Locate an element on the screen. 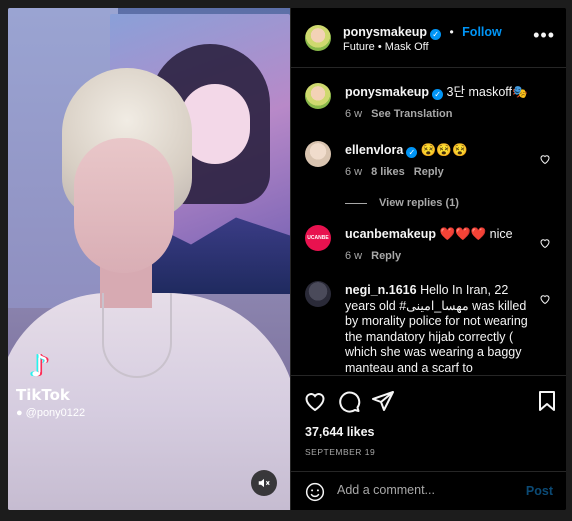  view-replies-button: View replies (1) is located at coordinates (419, 204).